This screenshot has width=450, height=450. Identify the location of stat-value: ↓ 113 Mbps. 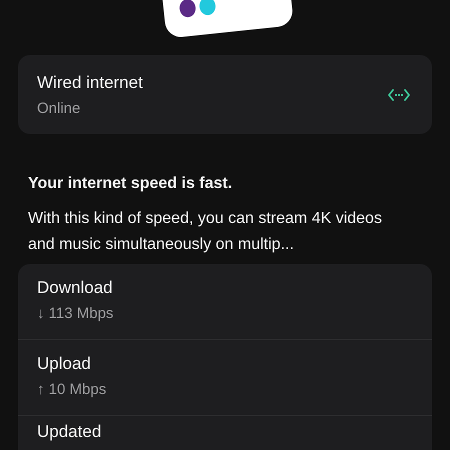
(75, 313).